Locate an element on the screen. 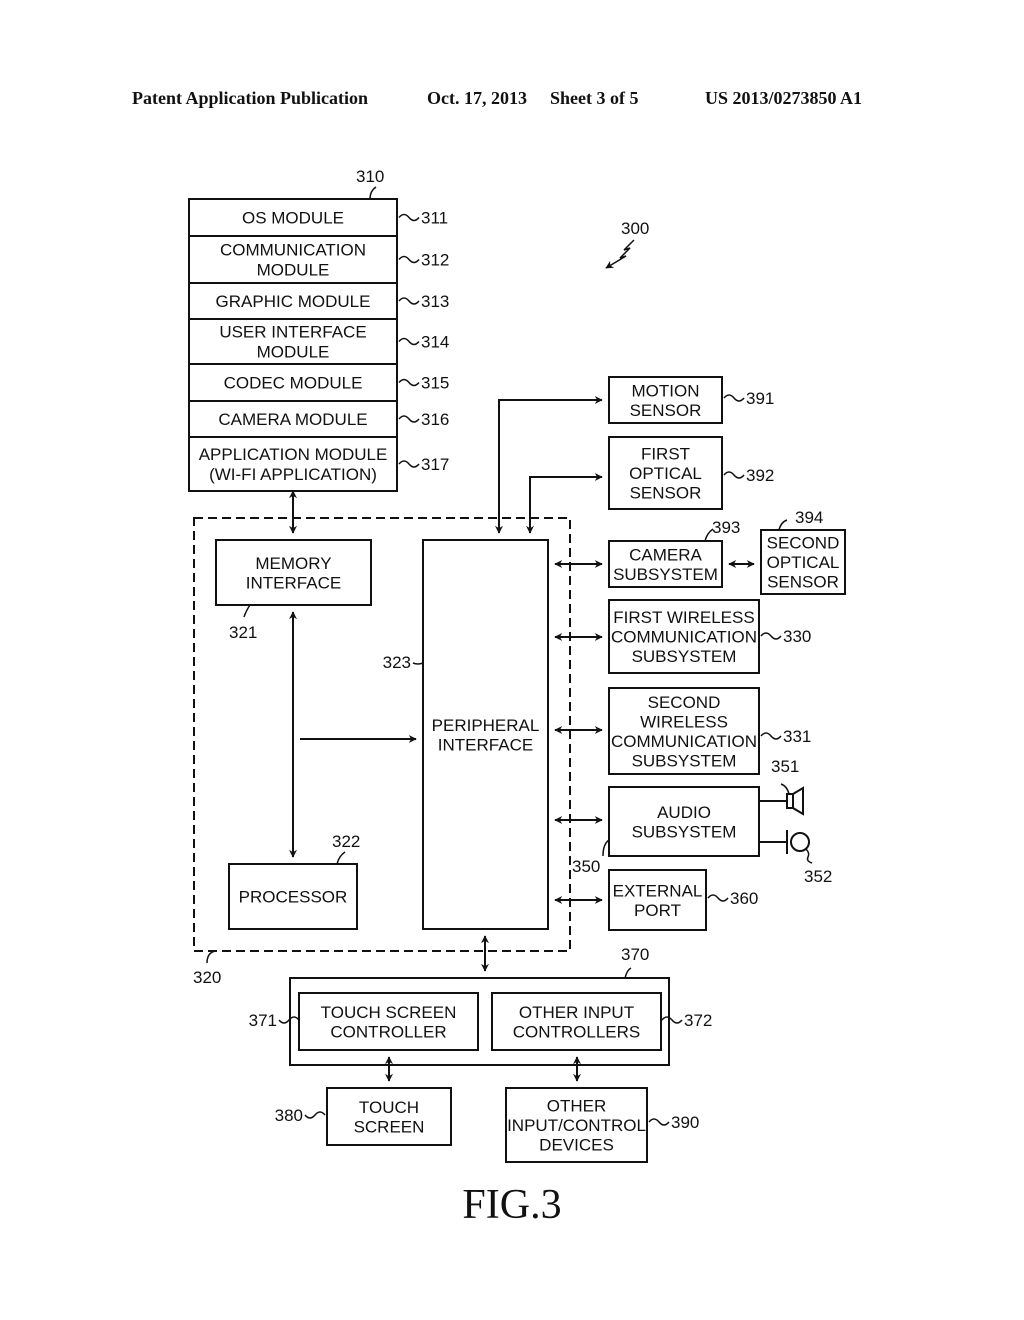 This screenshot has height=1320, width=1024. other-devices-block: OTHERINPUT/CONTROLDEVICES is located at coordinates (576, 1125).